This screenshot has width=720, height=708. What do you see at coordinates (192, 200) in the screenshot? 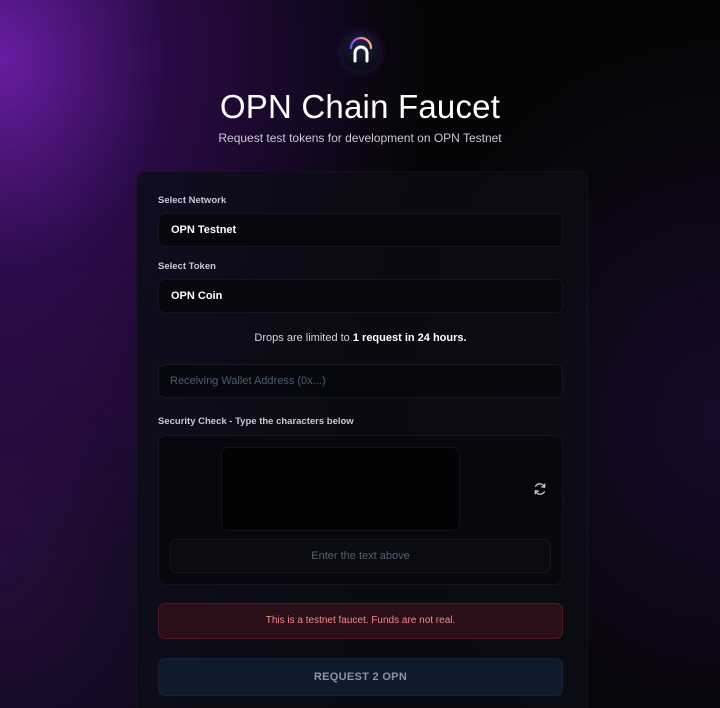
I see `network-label: Select Network` at bounding box center [192, 200].